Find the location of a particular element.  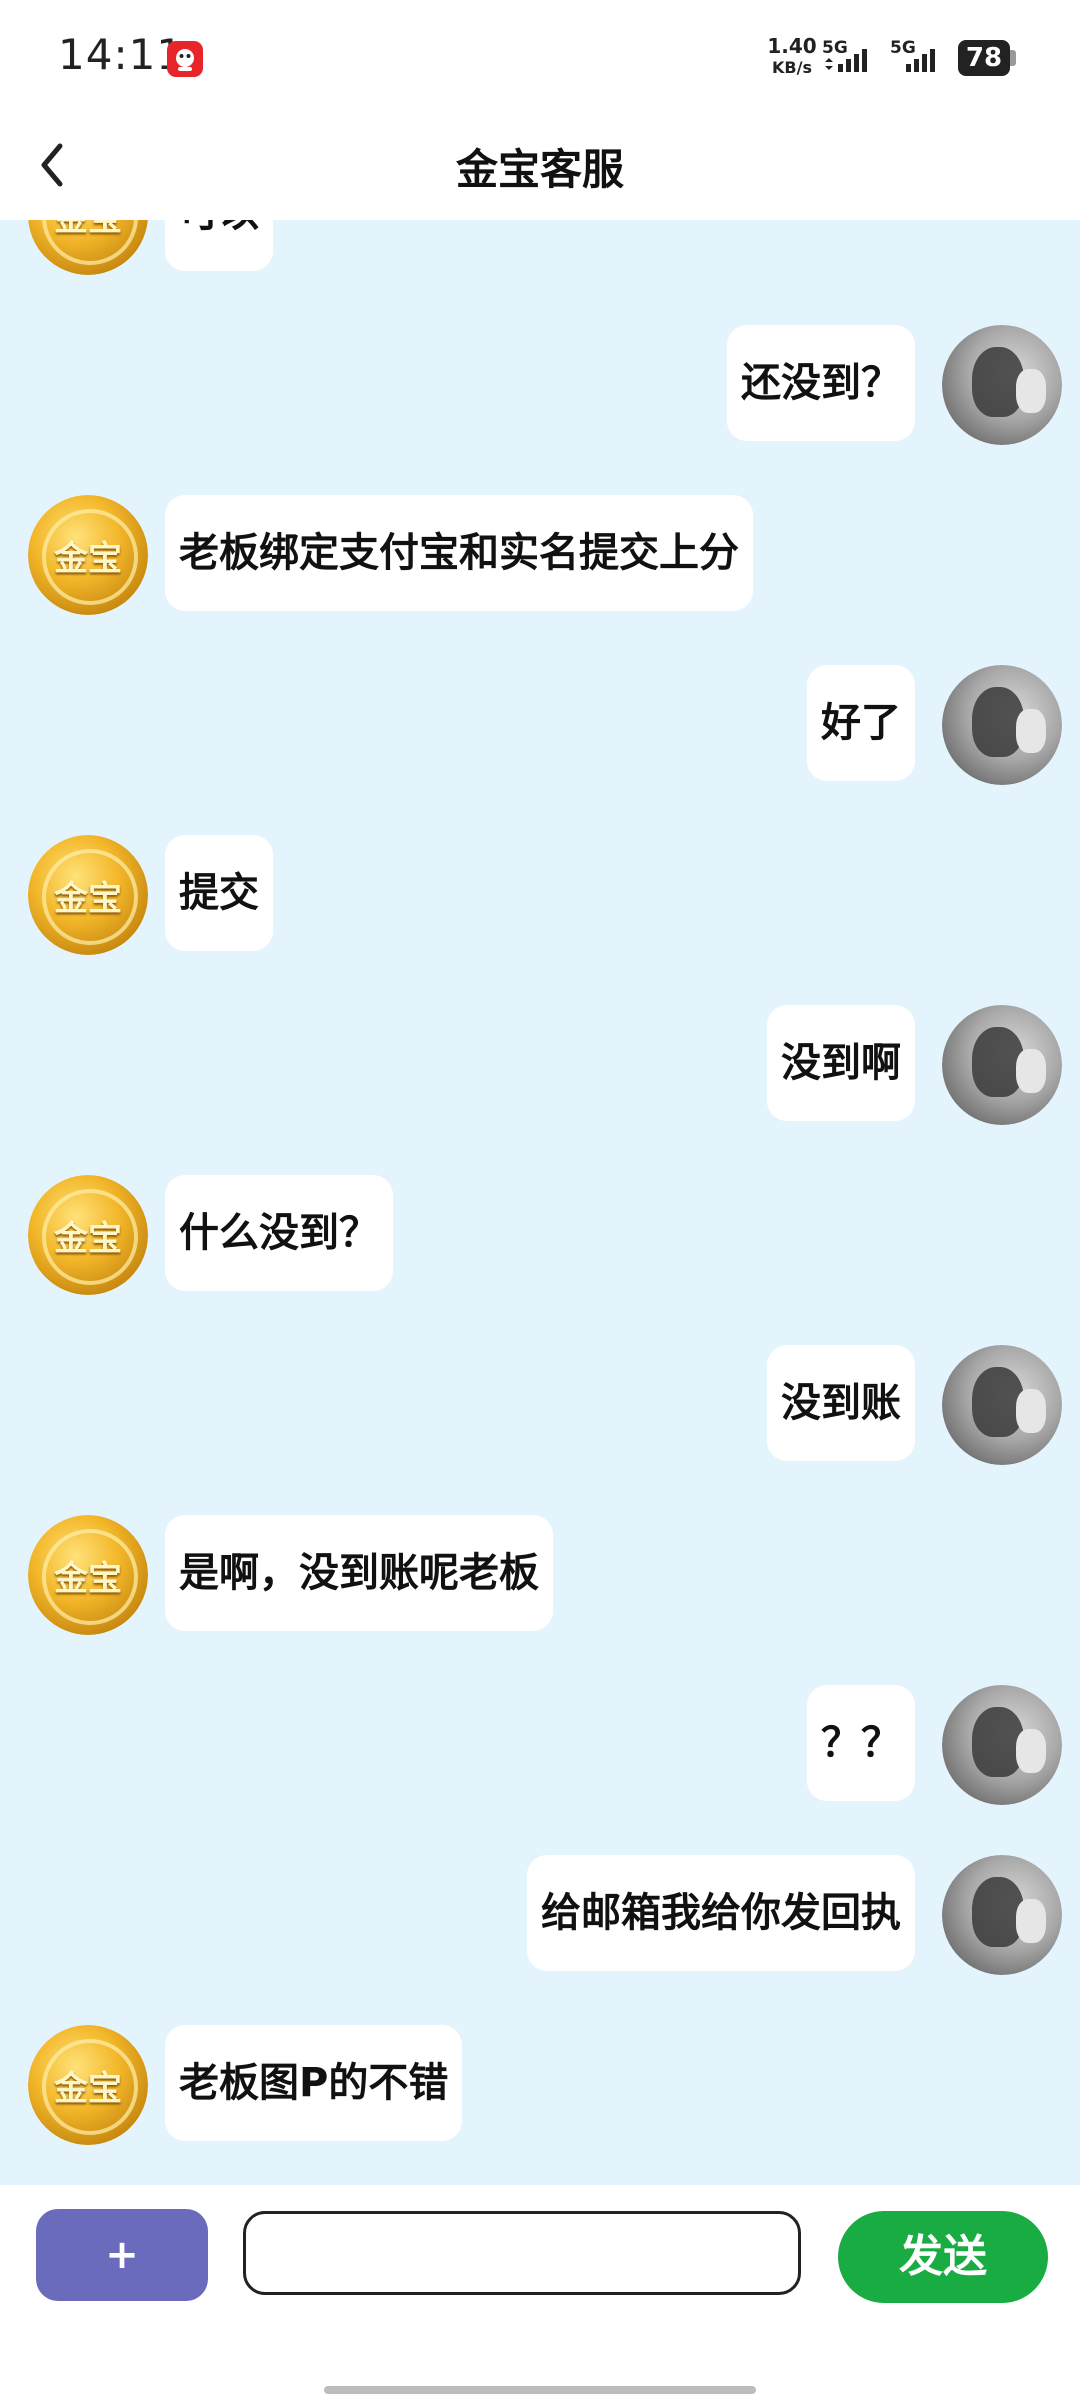

message-bubble: 还没到？ is located at coordinates (821, 383).